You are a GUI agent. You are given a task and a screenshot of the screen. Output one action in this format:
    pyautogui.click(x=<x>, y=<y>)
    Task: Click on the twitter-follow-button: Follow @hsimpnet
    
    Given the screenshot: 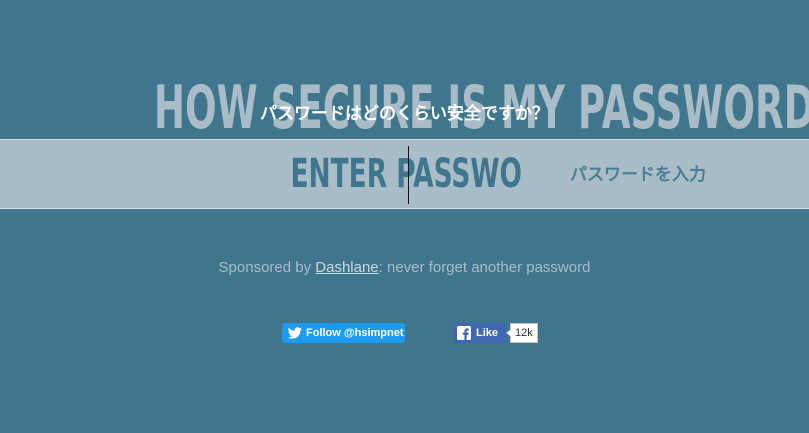 What is the action you would take?
    pyautogui.click(x=343, y=333)
    